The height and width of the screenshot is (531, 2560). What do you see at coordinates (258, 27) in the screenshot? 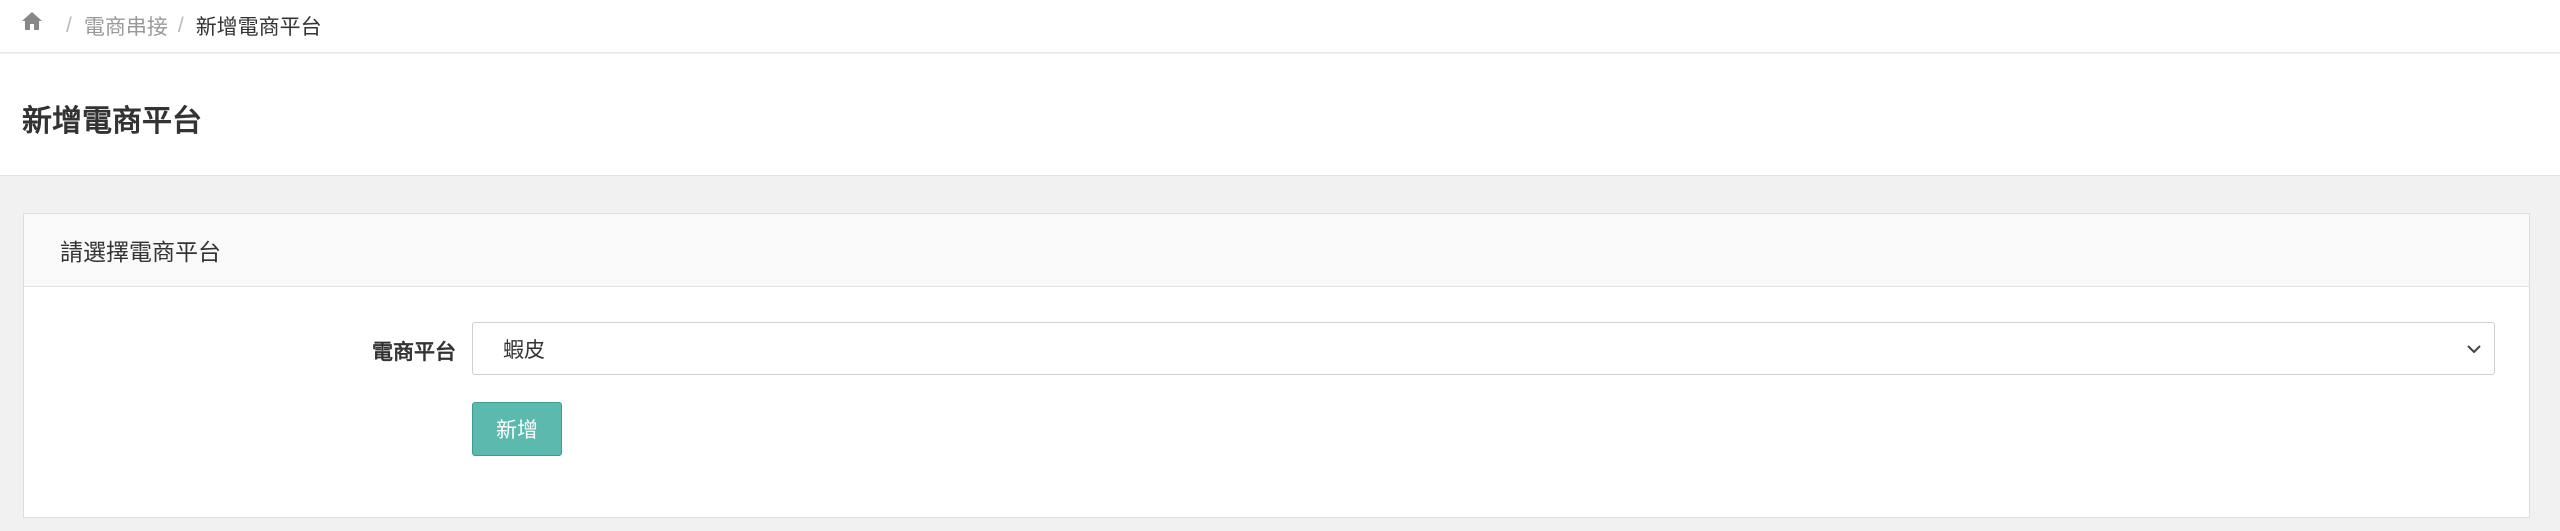
I see `breadcrumb-current: 新增電商平台` at bounding box center [258, 27].